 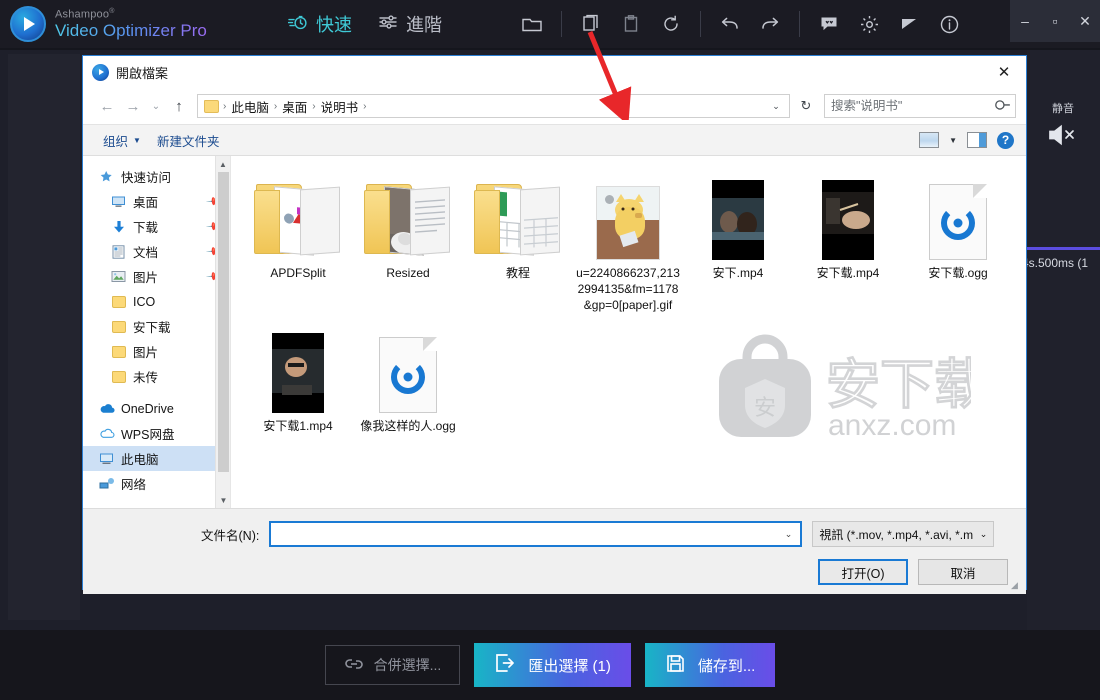 I want to click on mode-tab-advanced-label: 進階, so click(x=424, y=25).